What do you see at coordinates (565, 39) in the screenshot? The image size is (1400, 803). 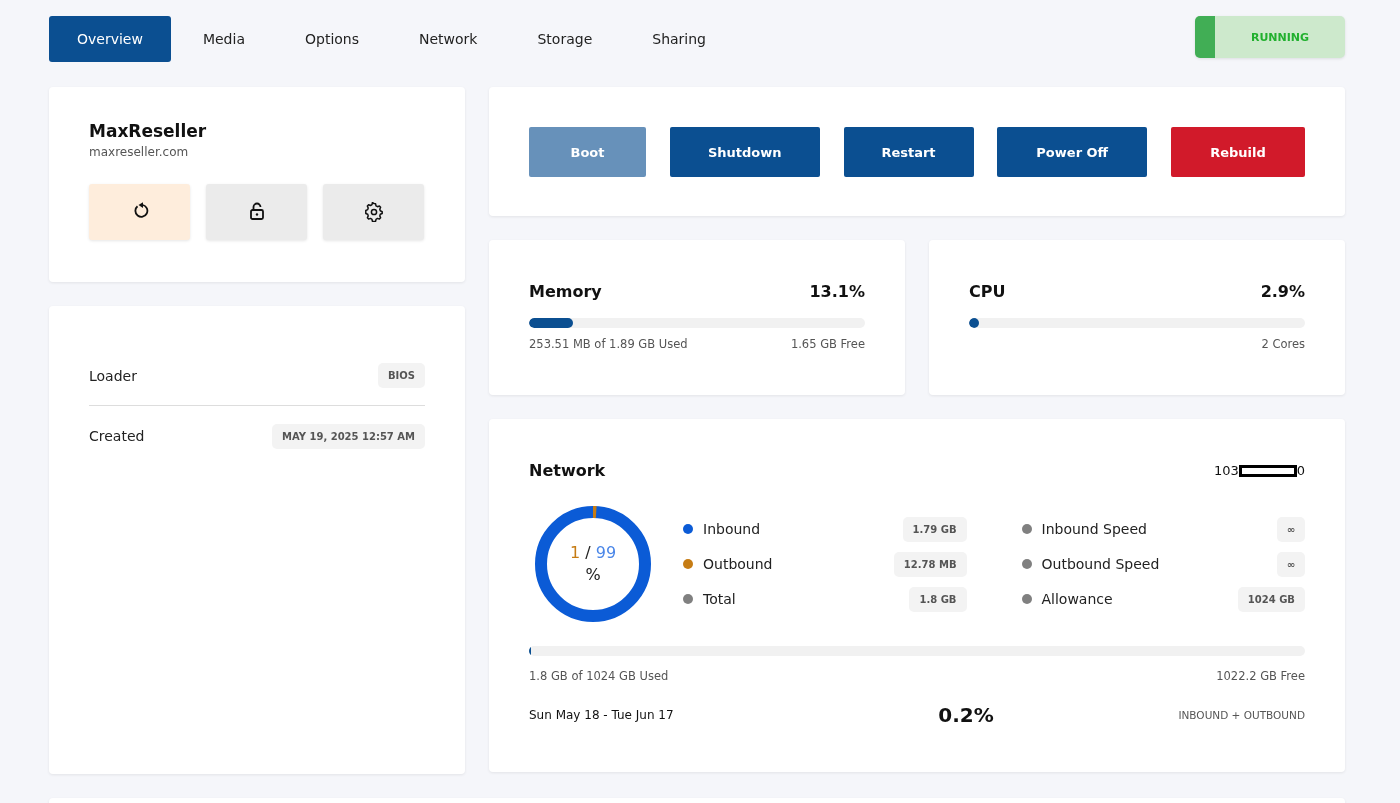 I see `tab: Storage` at bounding box center [565, 39].